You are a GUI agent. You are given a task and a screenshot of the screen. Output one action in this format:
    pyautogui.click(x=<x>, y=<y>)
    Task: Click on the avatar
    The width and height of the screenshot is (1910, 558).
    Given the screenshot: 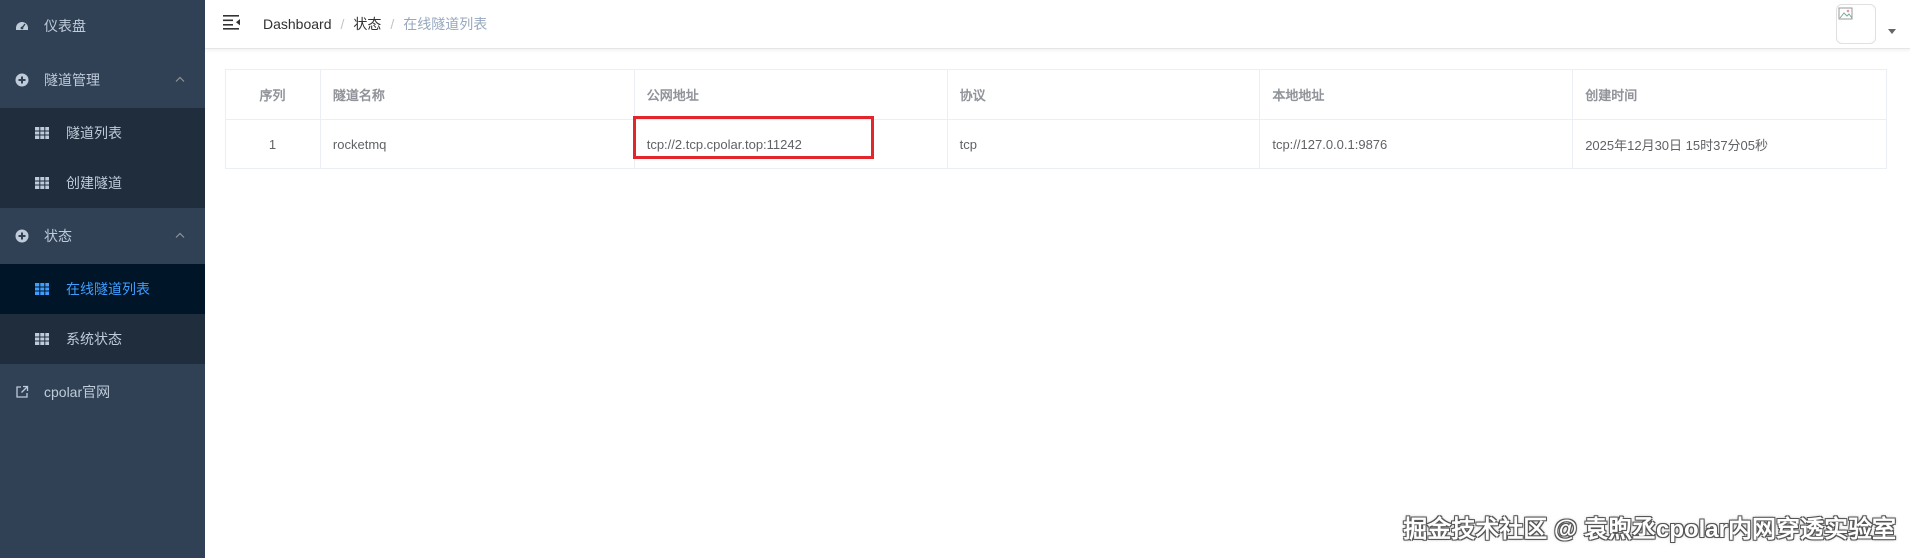 What is the action you would take?
    pyautogui.click(x=1856, y=24)
    